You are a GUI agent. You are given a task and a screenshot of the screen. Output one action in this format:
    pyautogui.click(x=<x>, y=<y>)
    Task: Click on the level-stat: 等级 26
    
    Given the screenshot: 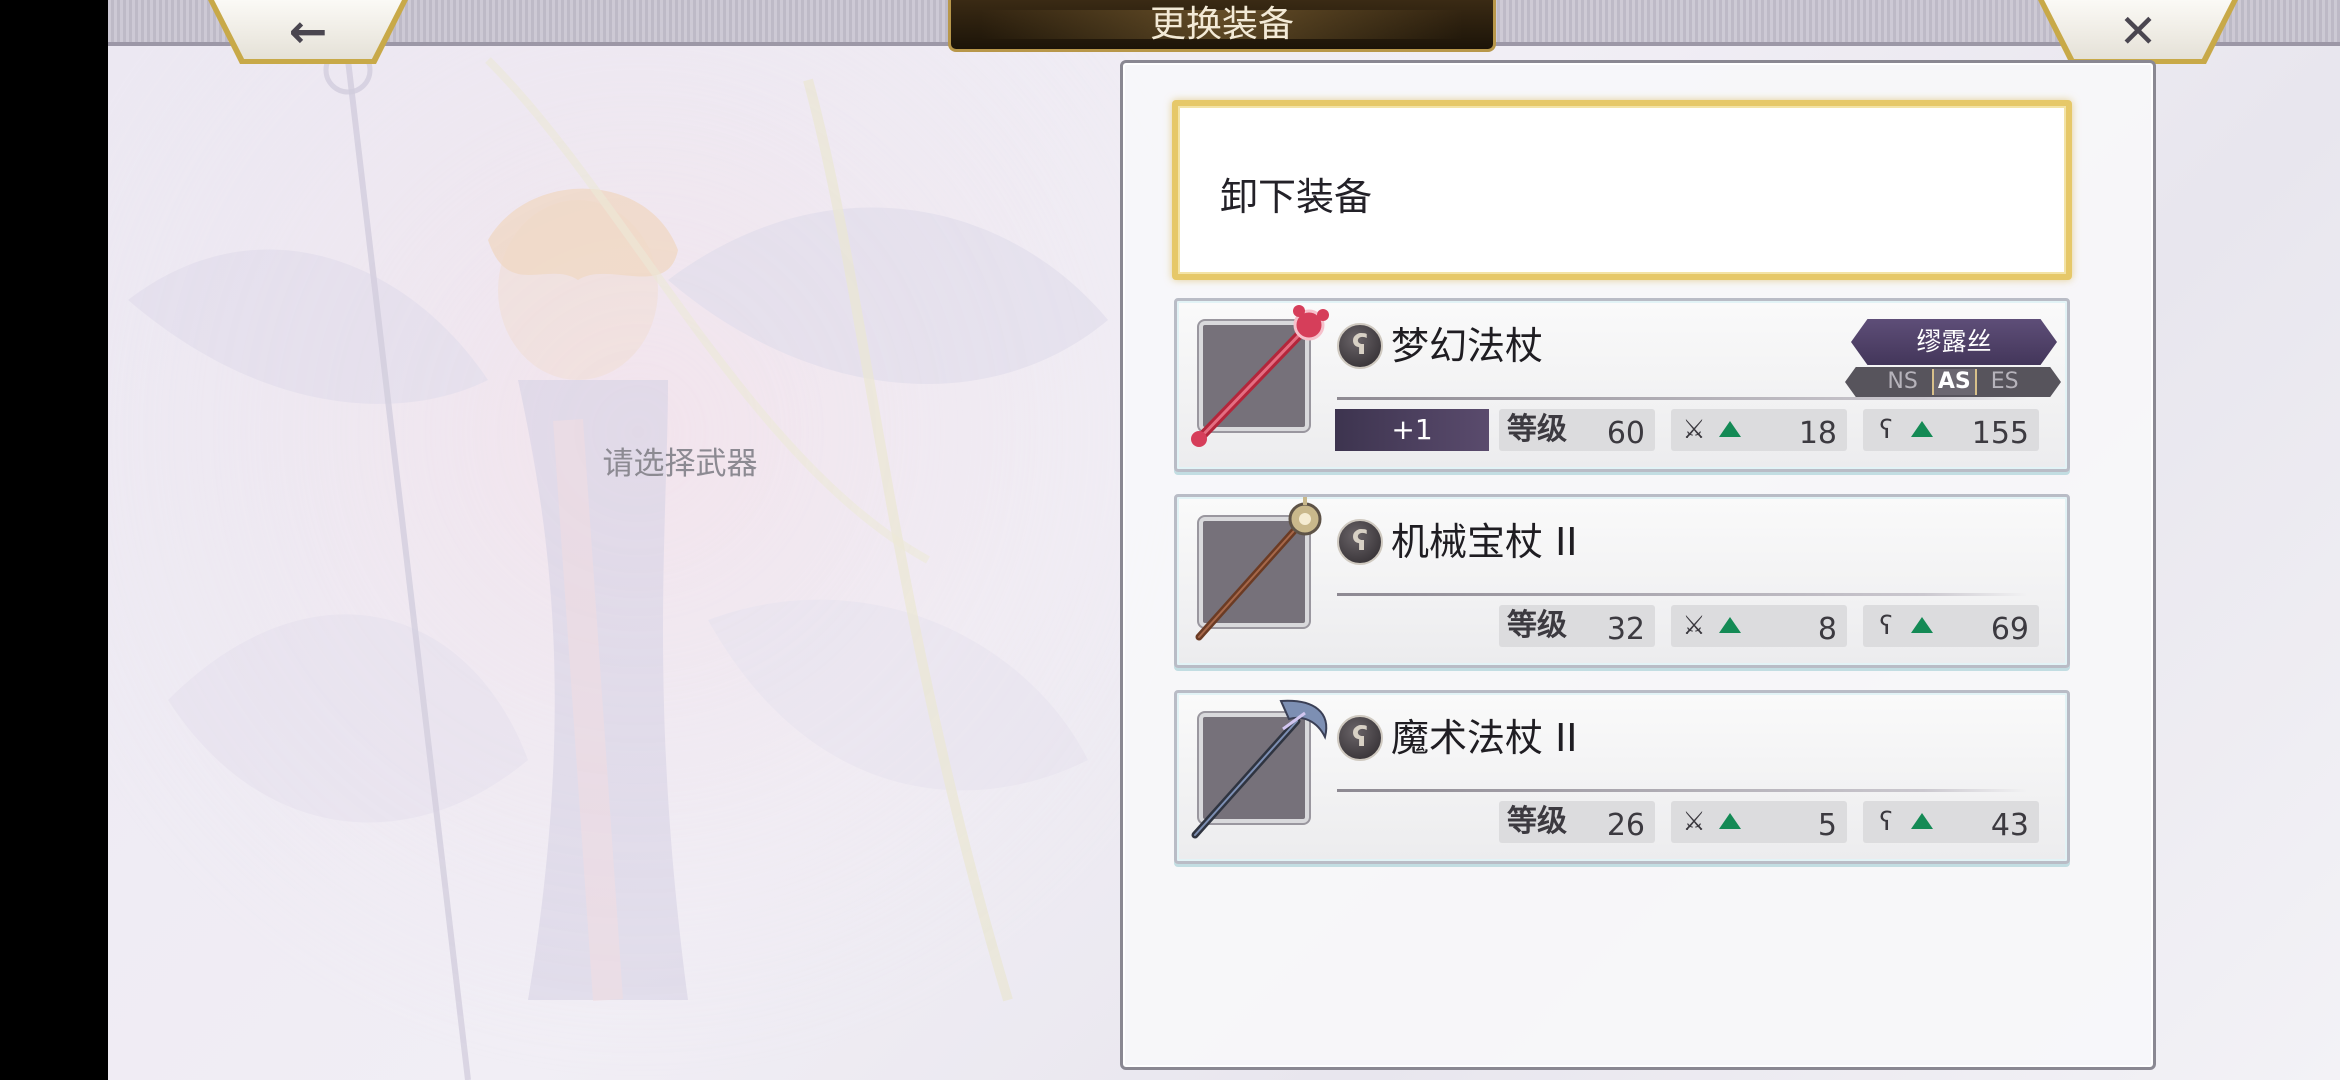 What is the action you would take?
    pyautogui.click(x=1577, y=822)
    